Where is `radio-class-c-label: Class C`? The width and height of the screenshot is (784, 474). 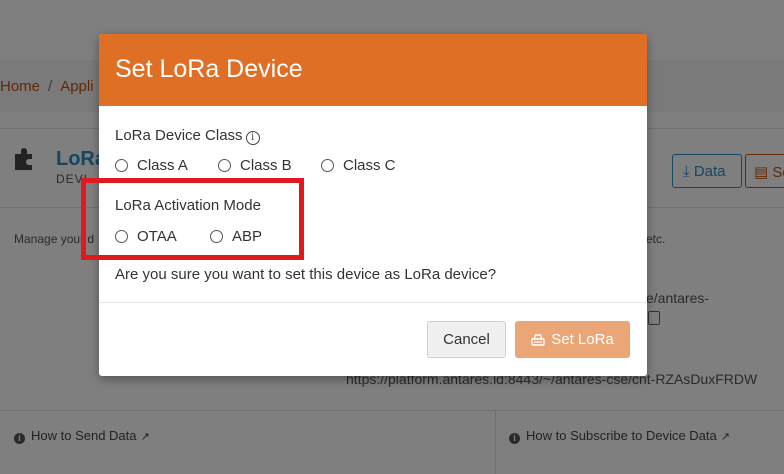
radio-class-c-label: Class C is located at coordinates (369, 165).